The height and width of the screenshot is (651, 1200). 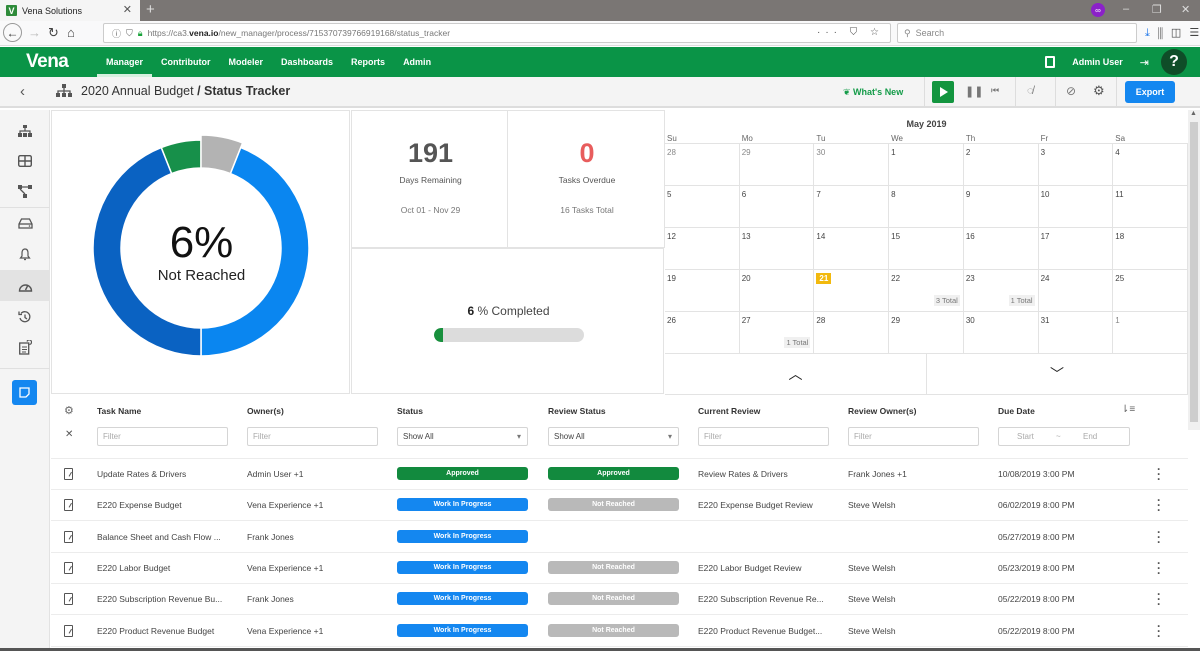 I want to click on calendar-day-cell: 19, so click(x=702, y=291).